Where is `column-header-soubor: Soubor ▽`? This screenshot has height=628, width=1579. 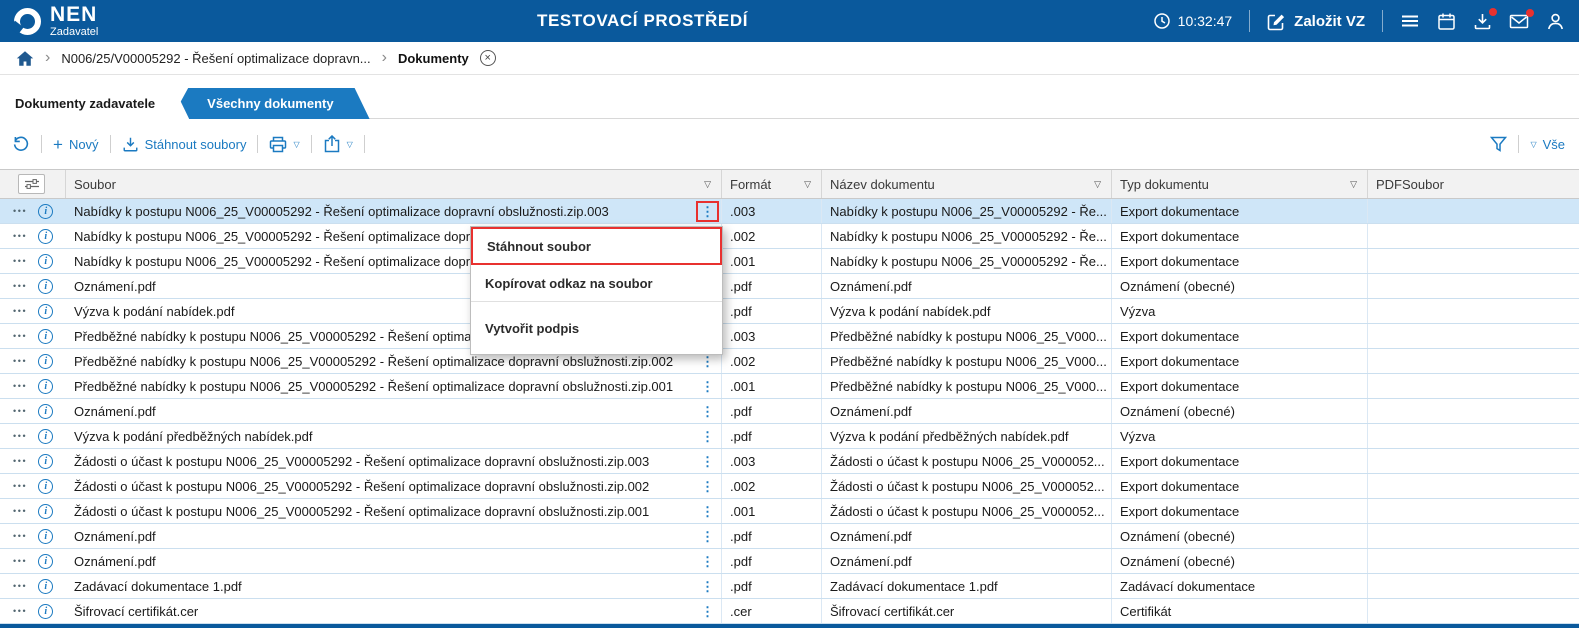 column-header-soubor: Soubor ▽ is located at coordinates (394, 184).